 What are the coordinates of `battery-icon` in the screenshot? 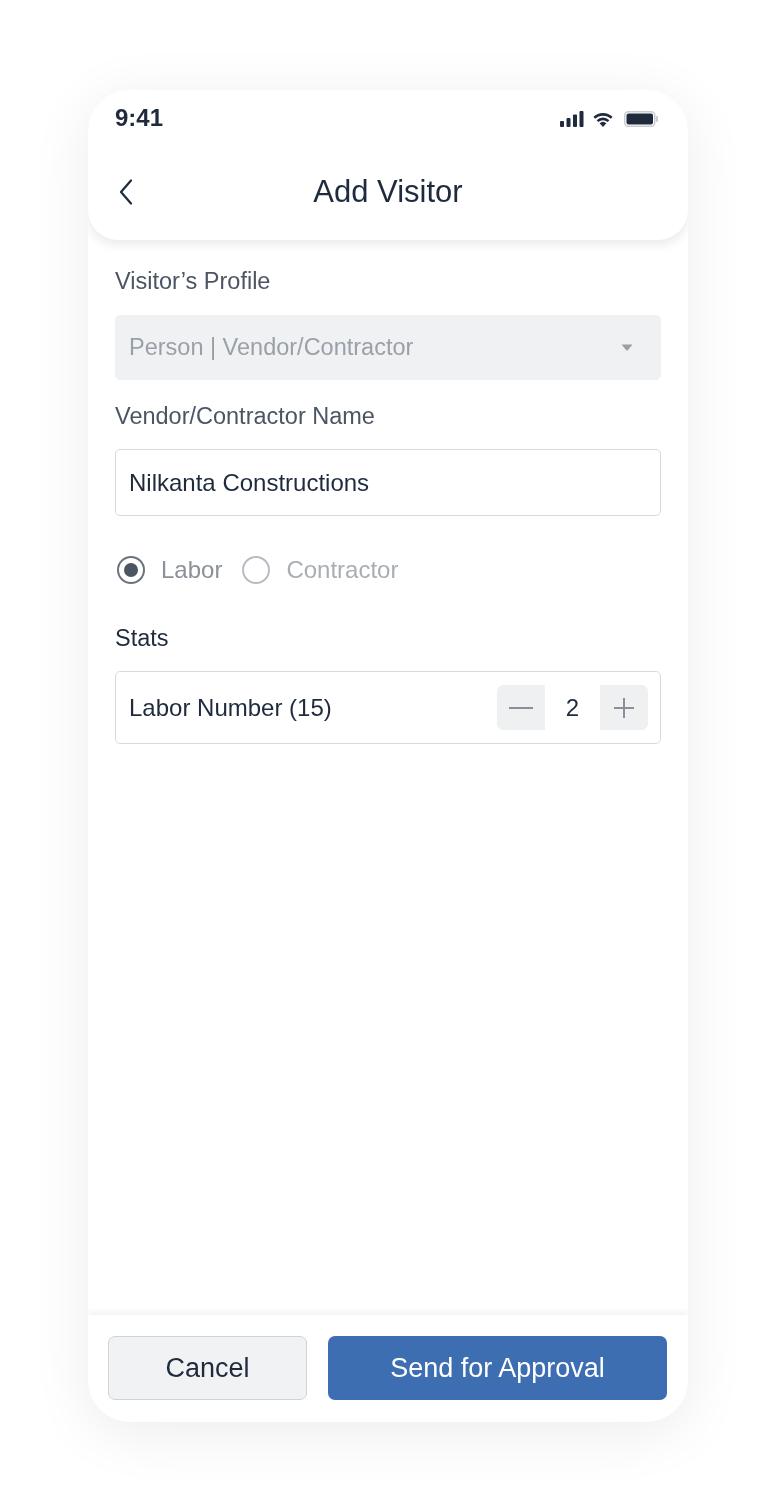 It's located at (641, 119).